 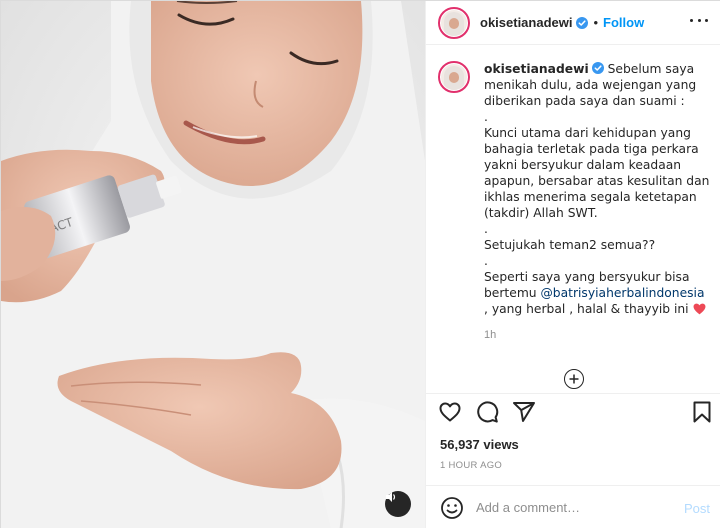 I want to click on add-comment-form: Post, so click(x=573, y=506).